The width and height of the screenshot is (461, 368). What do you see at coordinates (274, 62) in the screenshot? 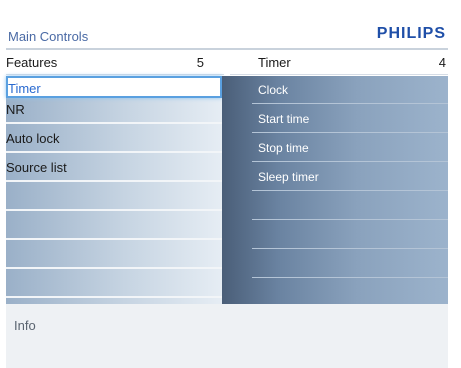
I see `timer-heading-label: Timer` at bounding box center [274, 62].